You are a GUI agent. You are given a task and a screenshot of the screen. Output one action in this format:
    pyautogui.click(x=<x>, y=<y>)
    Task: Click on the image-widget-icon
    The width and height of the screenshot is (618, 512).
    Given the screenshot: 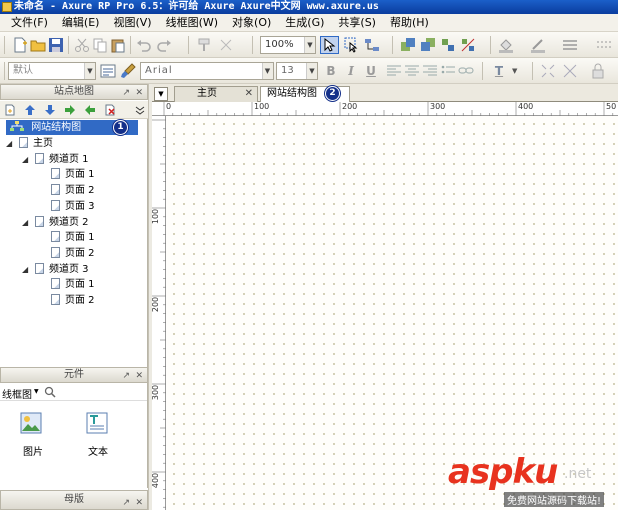 What is the action you would take?
    pyautogui.click(x=31, y=423)
    